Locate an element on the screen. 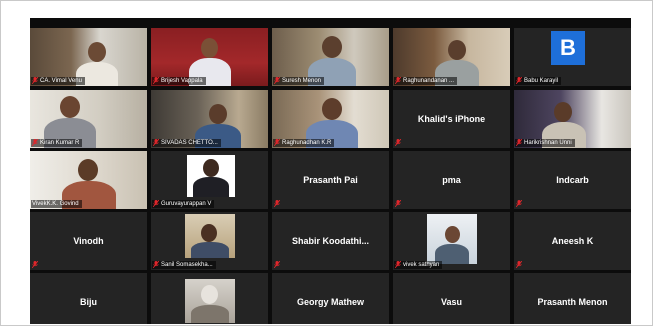 This screenshot has height=326, width=653. participant-tile: Aneesh K is located at coordinates (572, 241).